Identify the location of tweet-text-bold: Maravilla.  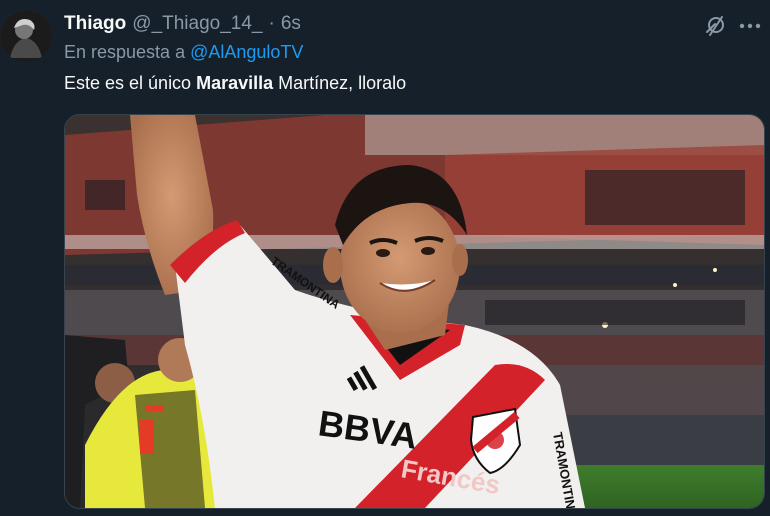
(235, 83).